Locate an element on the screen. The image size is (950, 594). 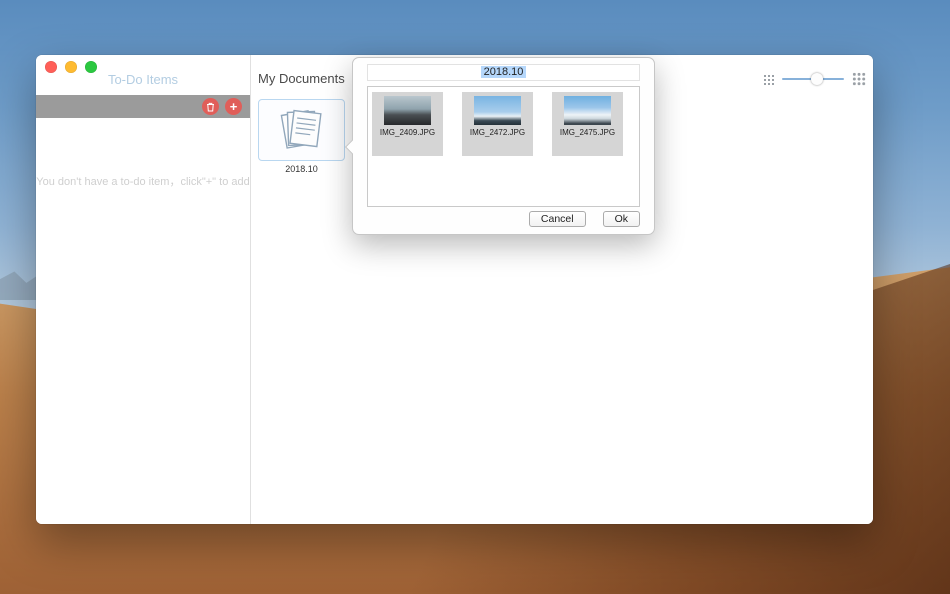
file-name: IMG_2409.JPG is located at coordinates (407, 132).